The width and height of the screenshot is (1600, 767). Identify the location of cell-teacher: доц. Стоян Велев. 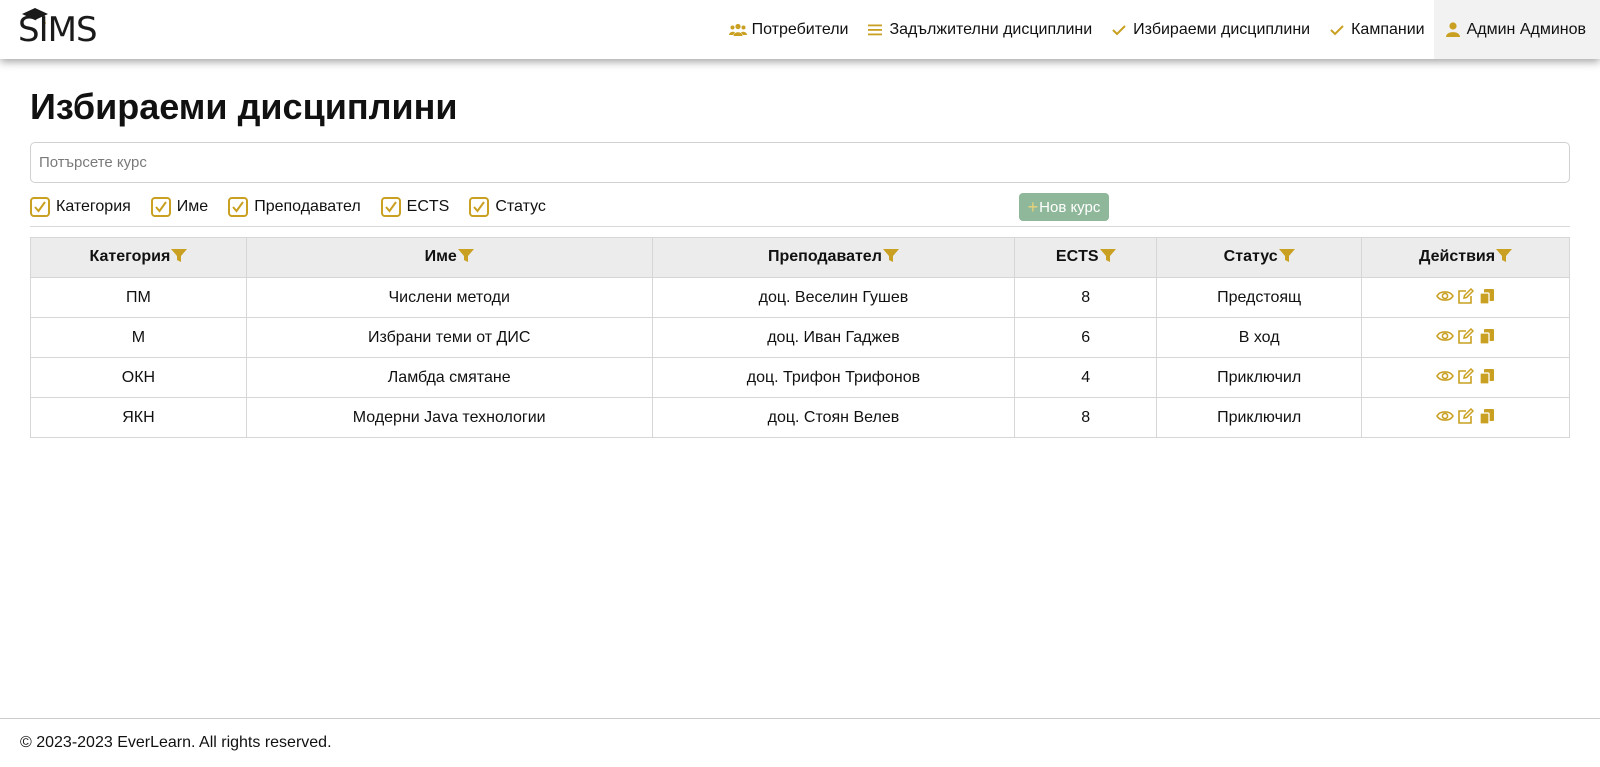
(833, 417).